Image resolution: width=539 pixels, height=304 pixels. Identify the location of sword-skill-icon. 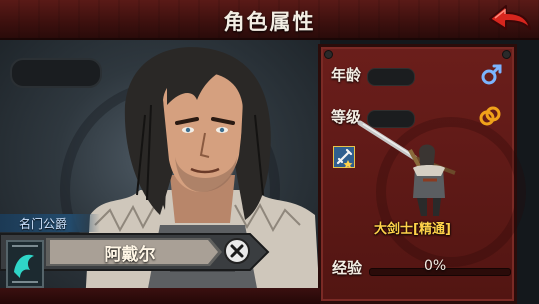
(344, 157).